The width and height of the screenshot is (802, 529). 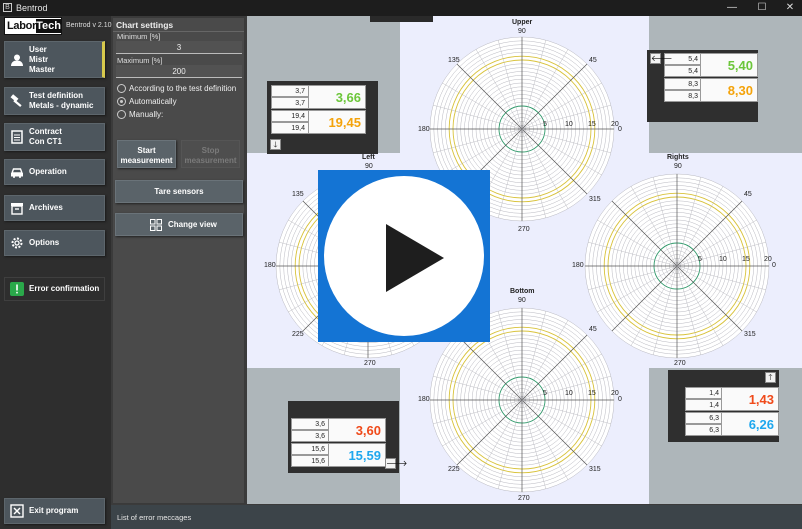 What do you see at coordinates (732, 8) in the screenshot?
I see `minimize-button: —` at bounding box center [732, 8].